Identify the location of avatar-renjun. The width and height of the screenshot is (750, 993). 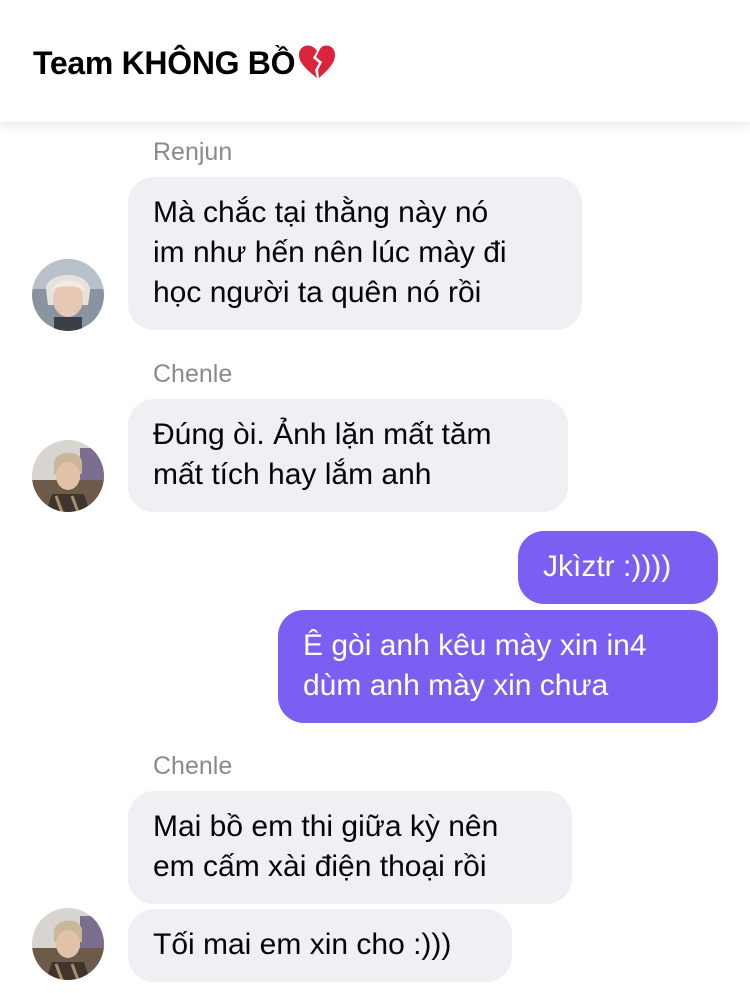
(68, 295).